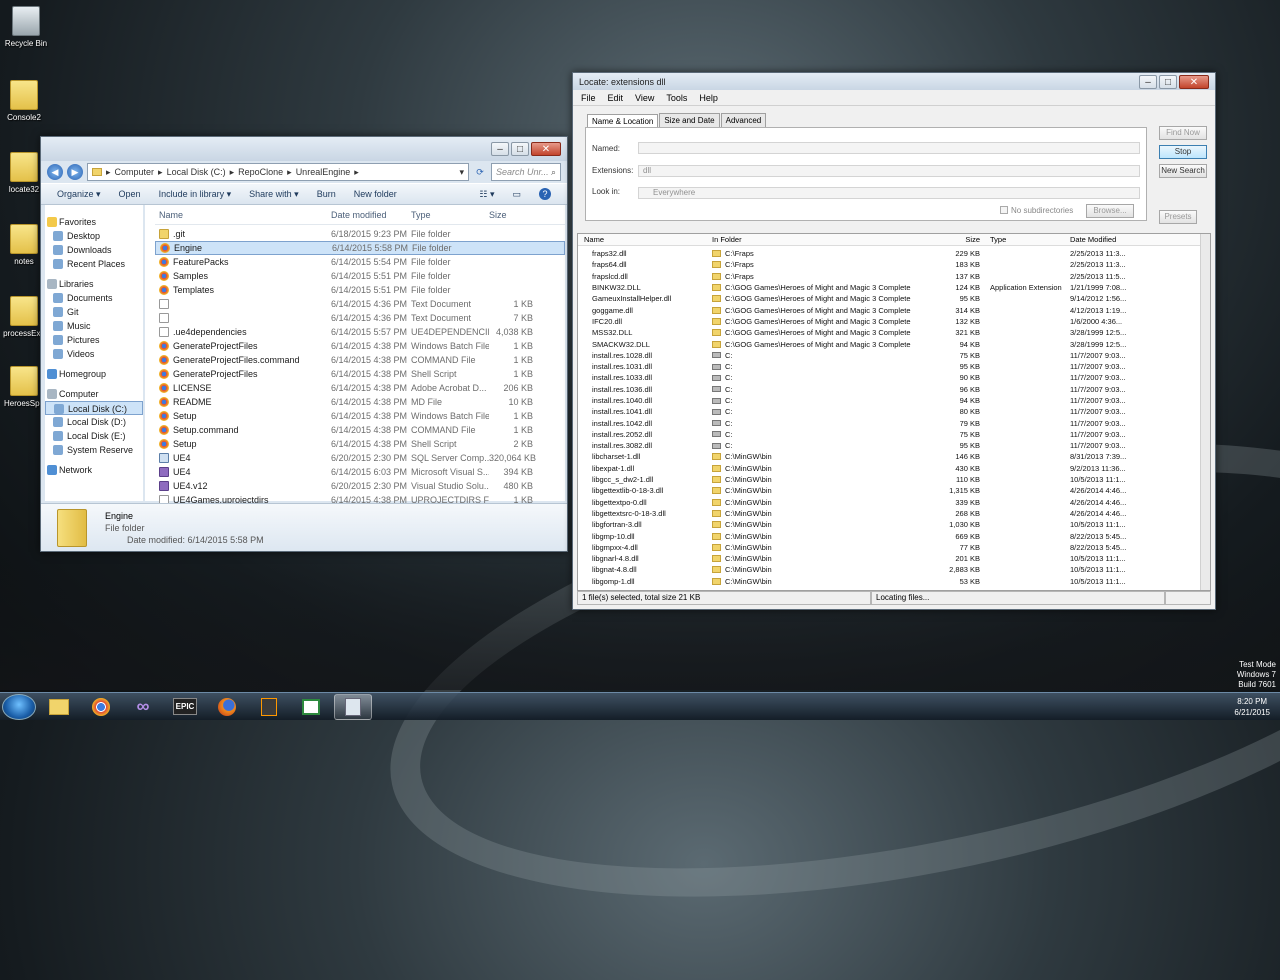 This screenshot has width=1280, height=980. I want to click on taskbar-console, so click(311, 707).